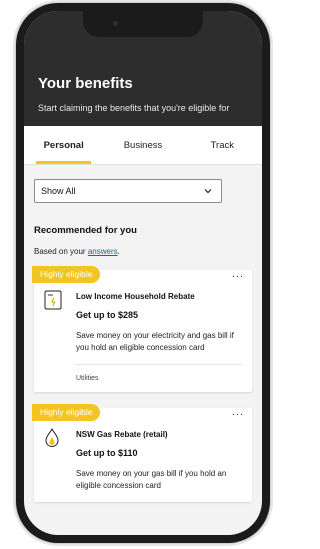 The width and height of the screenshot is (320, 549). Describe the element at coordinates (63, 145) in the screenshot. I see `tab-personal: Personal` at that location.